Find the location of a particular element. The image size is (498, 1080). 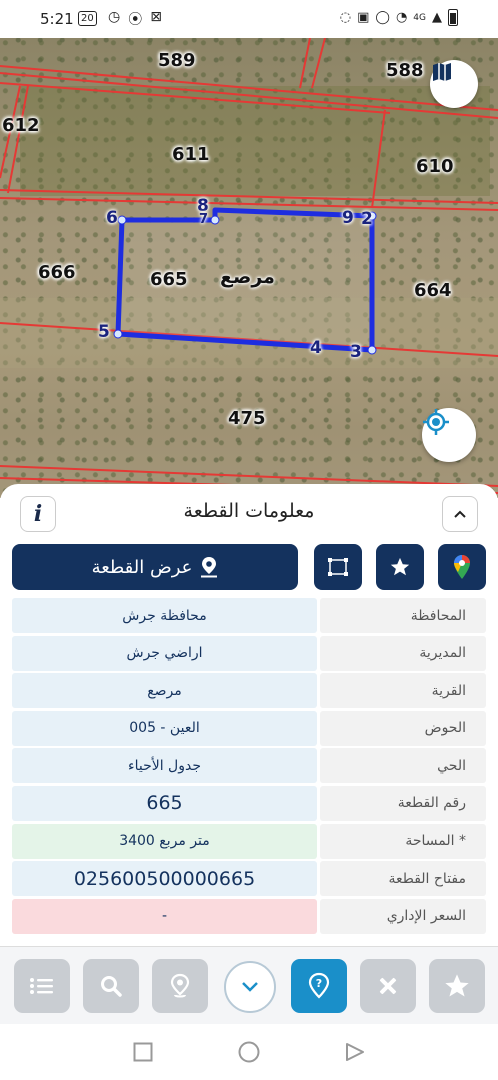

list-button is located at coordinates (42, 986).